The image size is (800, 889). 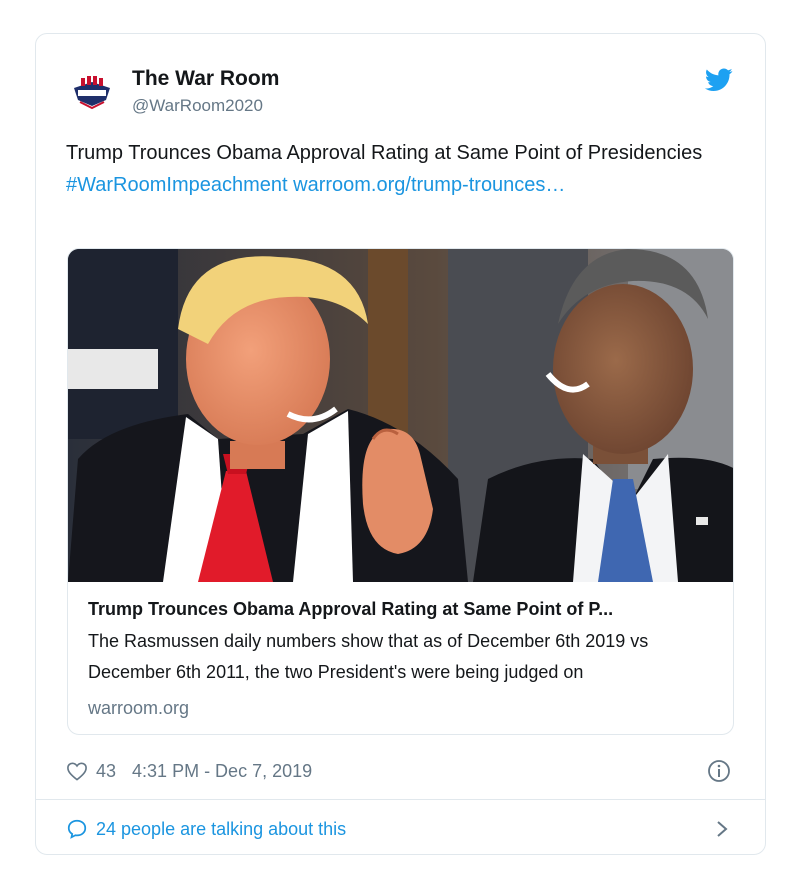 What do you see at coordinates (222, 771) in the screenshot?
I see `timestamp: 4:31 PM - Dec 7, 2019` at bounding box center [222, 771].